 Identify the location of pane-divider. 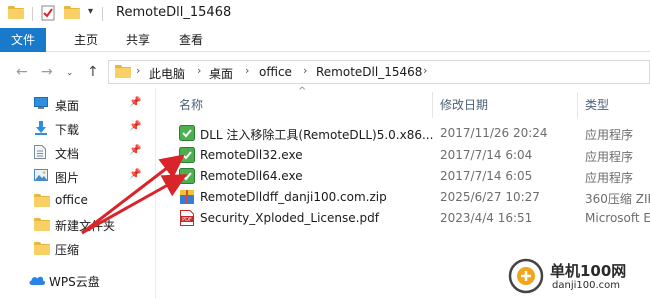
(155, 193).